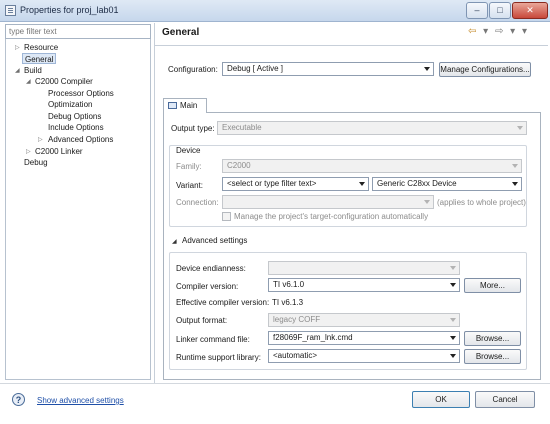 The height and width of the screenshot is (424, 550). What do you see at coordinates (74, 116) in the screenshot?
I see `tree-item-debug-options: Debug Options` at bounding box center [74, 116].